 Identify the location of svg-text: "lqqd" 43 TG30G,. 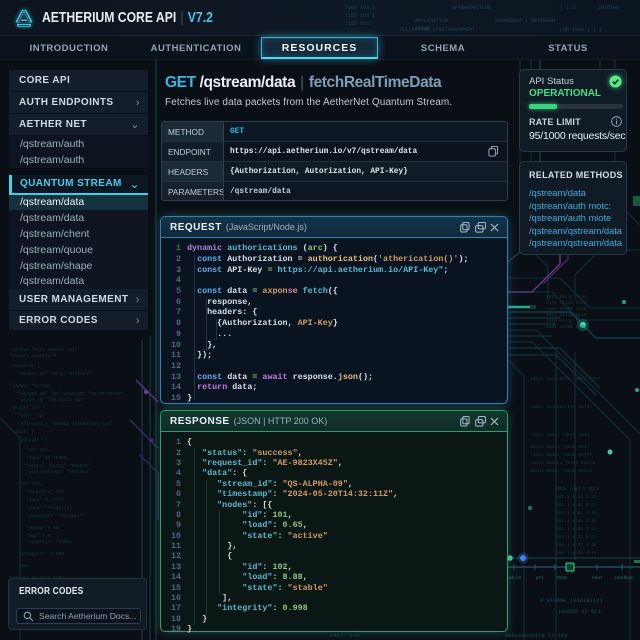
(47, 458).